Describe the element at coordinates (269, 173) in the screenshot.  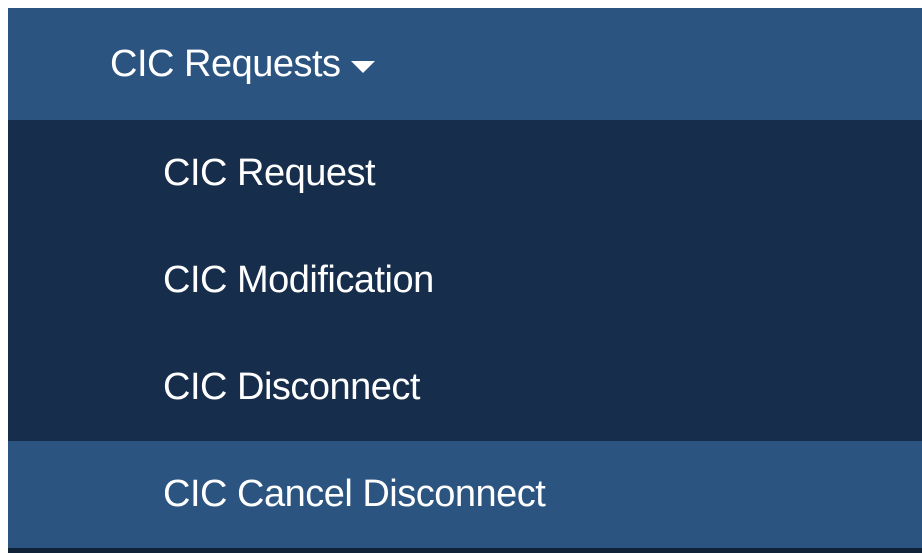
I see `menu-item-label: CIC Request` at that location.